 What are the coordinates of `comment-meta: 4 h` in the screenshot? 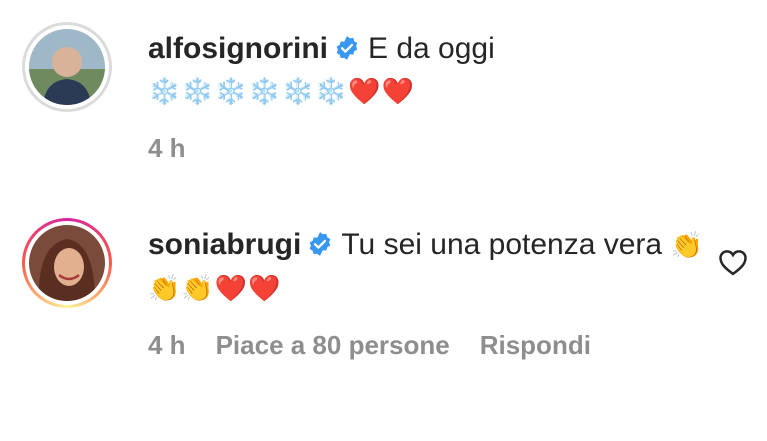 It's located at (428, 148).